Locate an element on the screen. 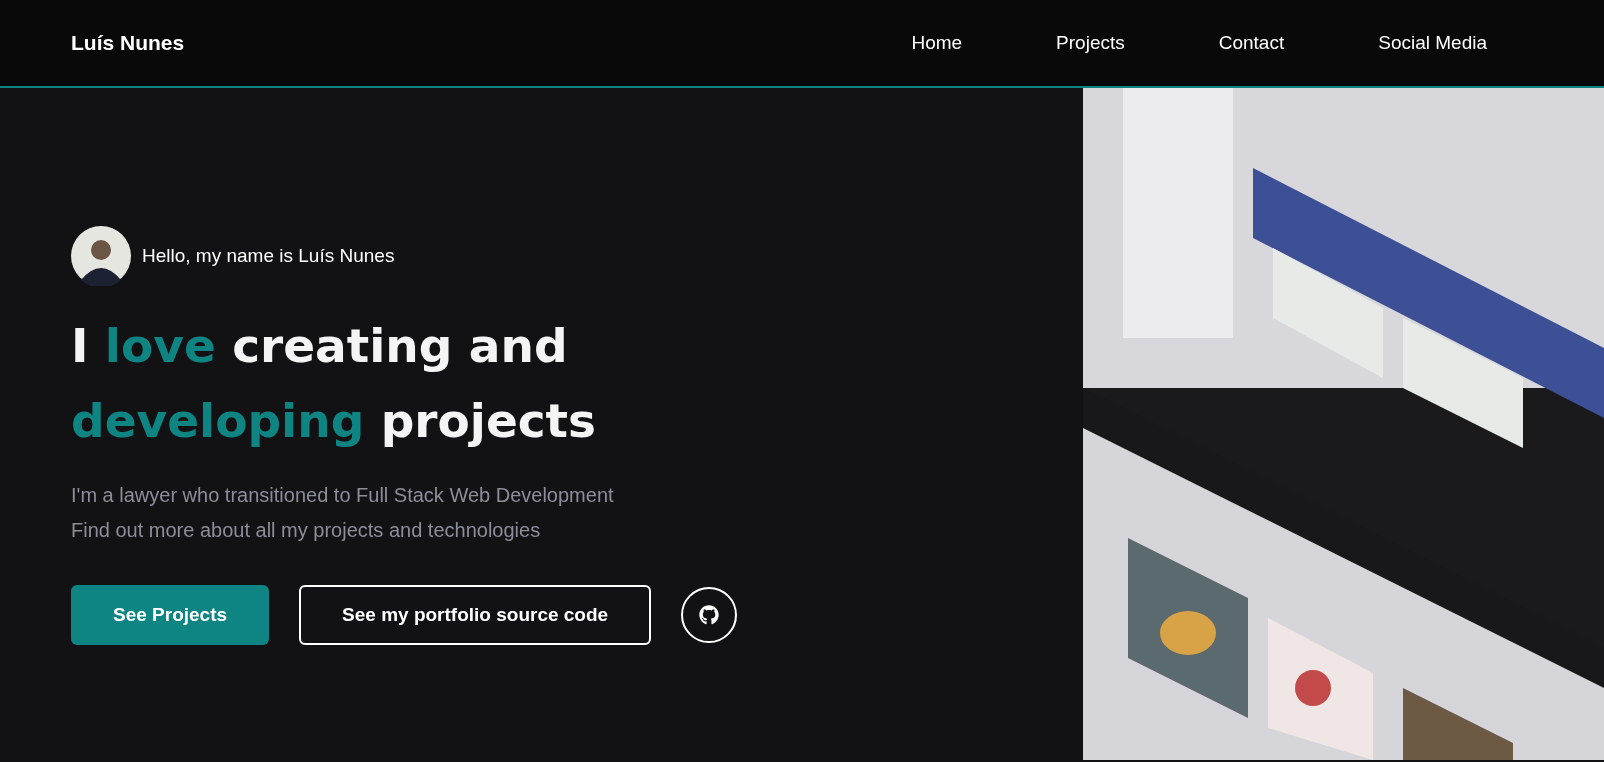 The image size is (1604, 762). avatar-icon is located at coordinates (101, 256).